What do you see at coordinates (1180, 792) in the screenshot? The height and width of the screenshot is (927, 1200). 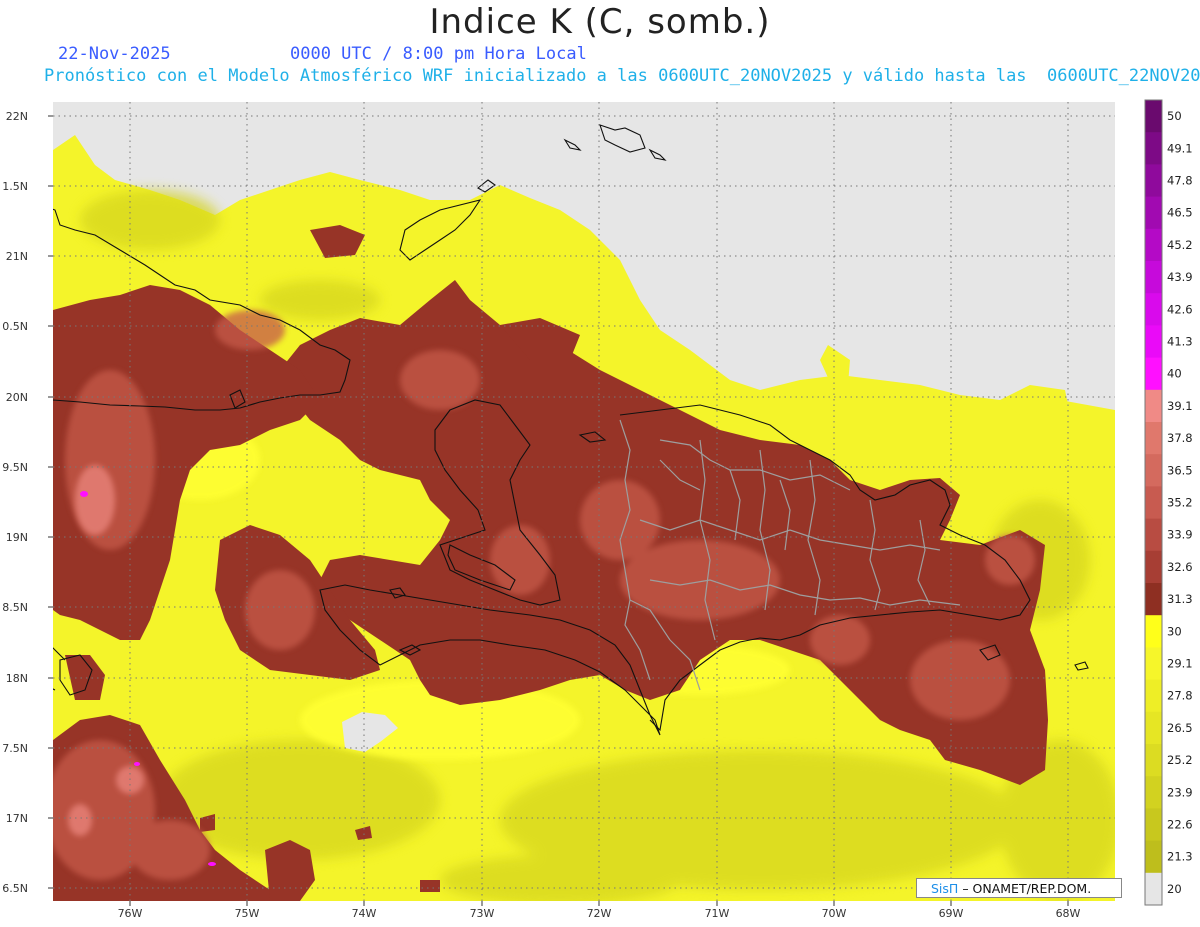 I see `colorbar-label: 23.9` at bounding box center [1180, 792].